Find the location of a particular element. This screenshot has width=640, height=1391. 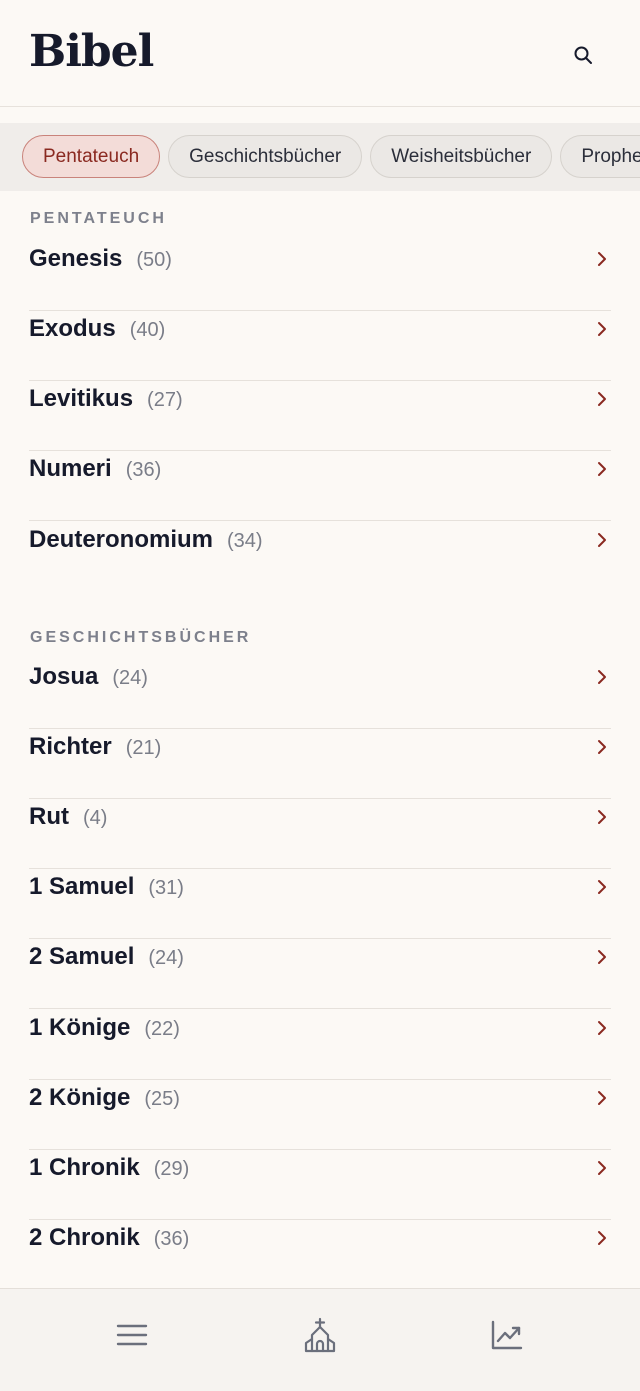

chapter-count: (25) is located at coordinates (162, 1099).